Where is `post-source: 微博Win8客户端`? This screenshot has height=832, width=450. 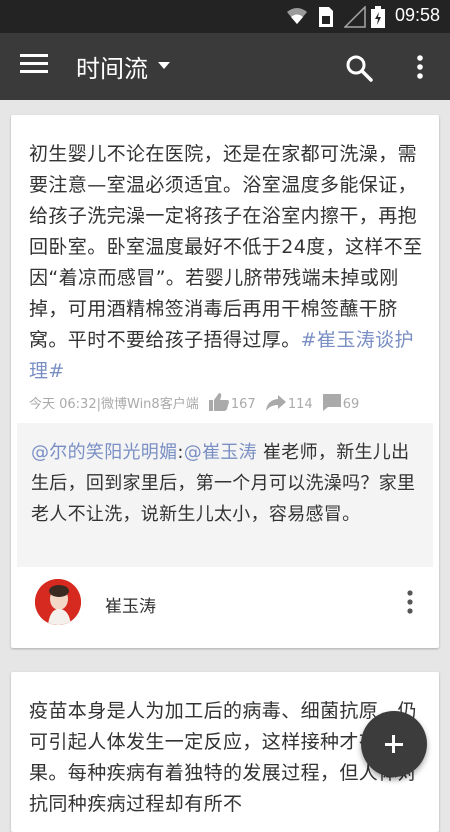 post-source: 微博Win8客户端 is located at coordinates (150, 404).